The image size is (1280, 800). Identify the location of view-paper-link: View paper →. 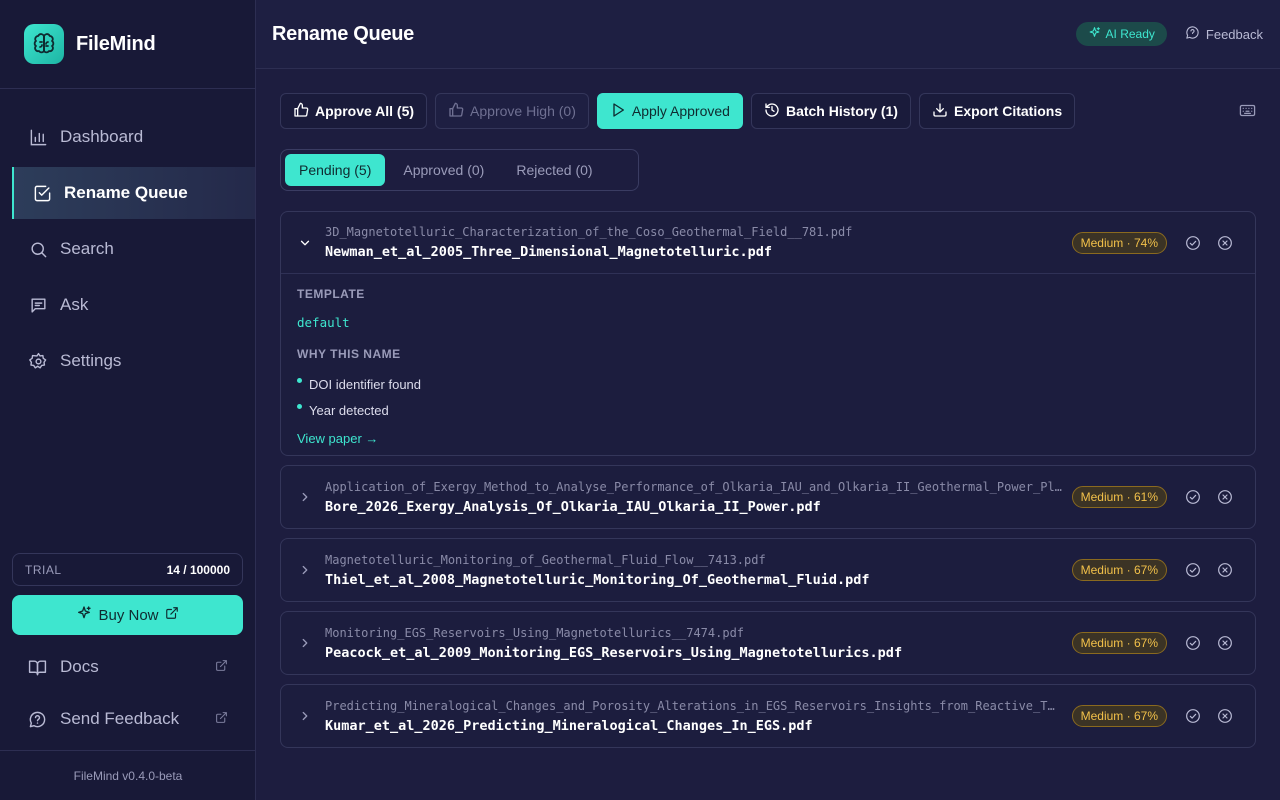
(337, 438).